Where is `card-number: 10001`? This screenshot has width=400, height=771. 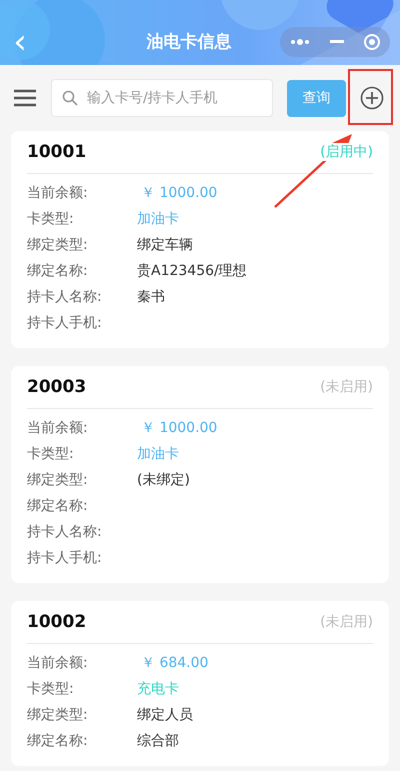
card-number: 10001 is located at coordinates (56, 152).